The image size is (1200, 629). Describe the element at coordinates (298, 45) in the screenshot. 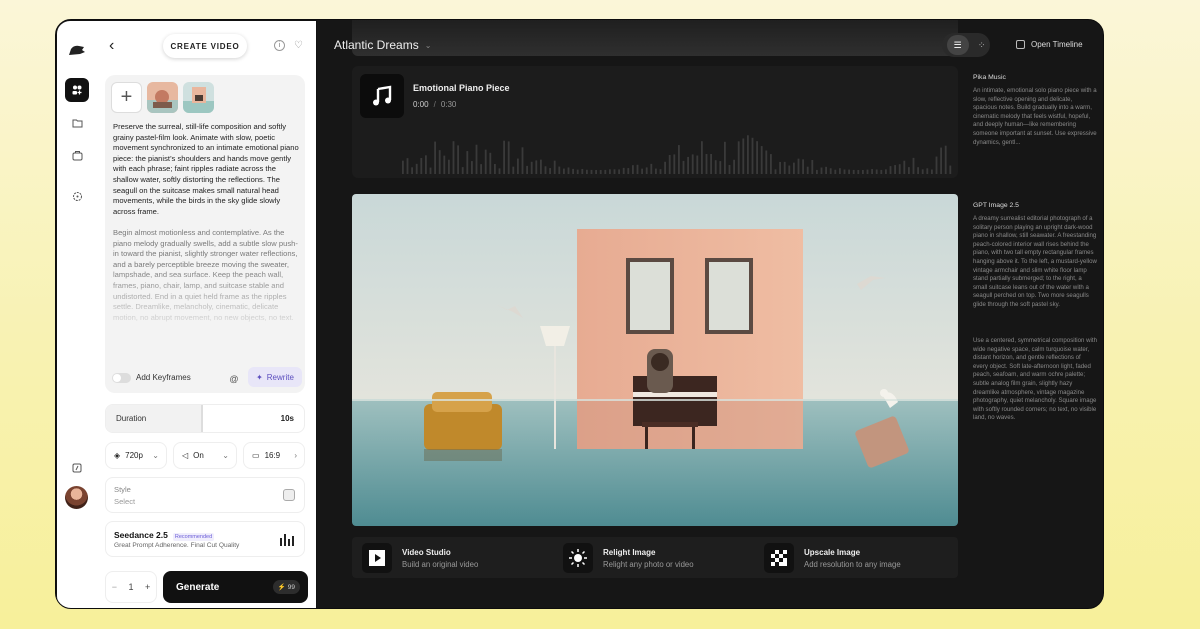

I see `heart-icon: ♡` at that location.